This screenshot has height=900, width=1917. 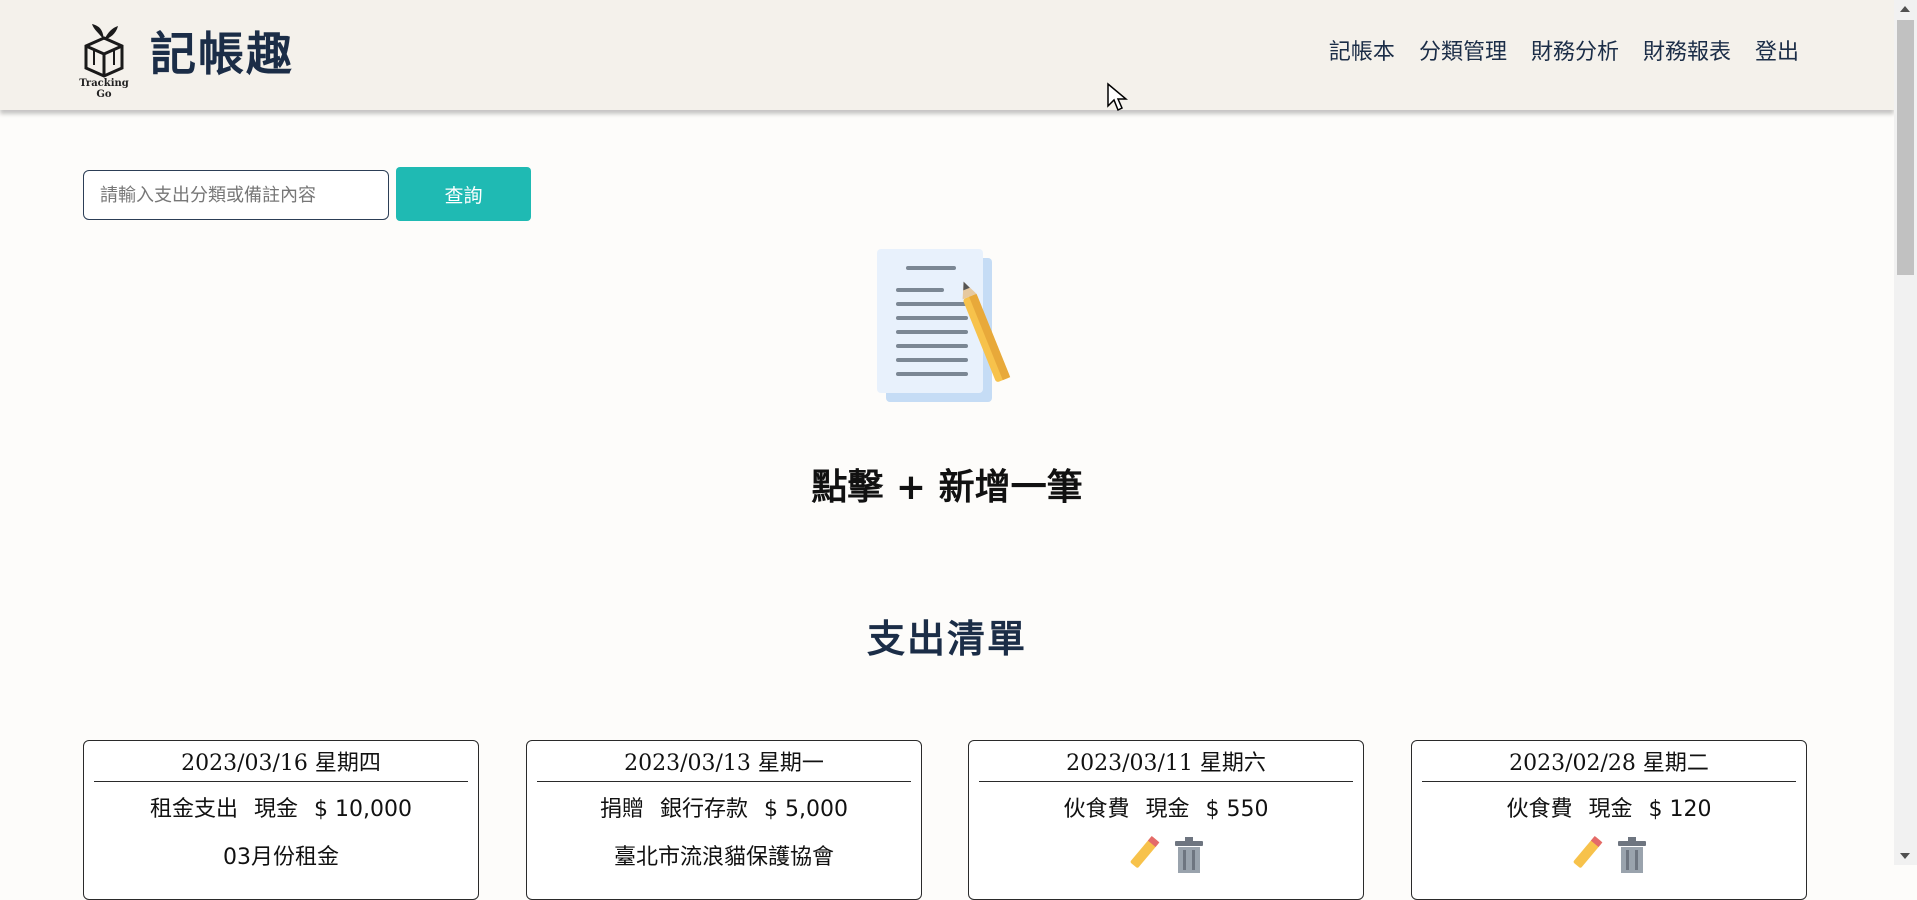 I want to click on expense-detail: 租金支出 現金 $ 10,000, so click(x=281, y=807).